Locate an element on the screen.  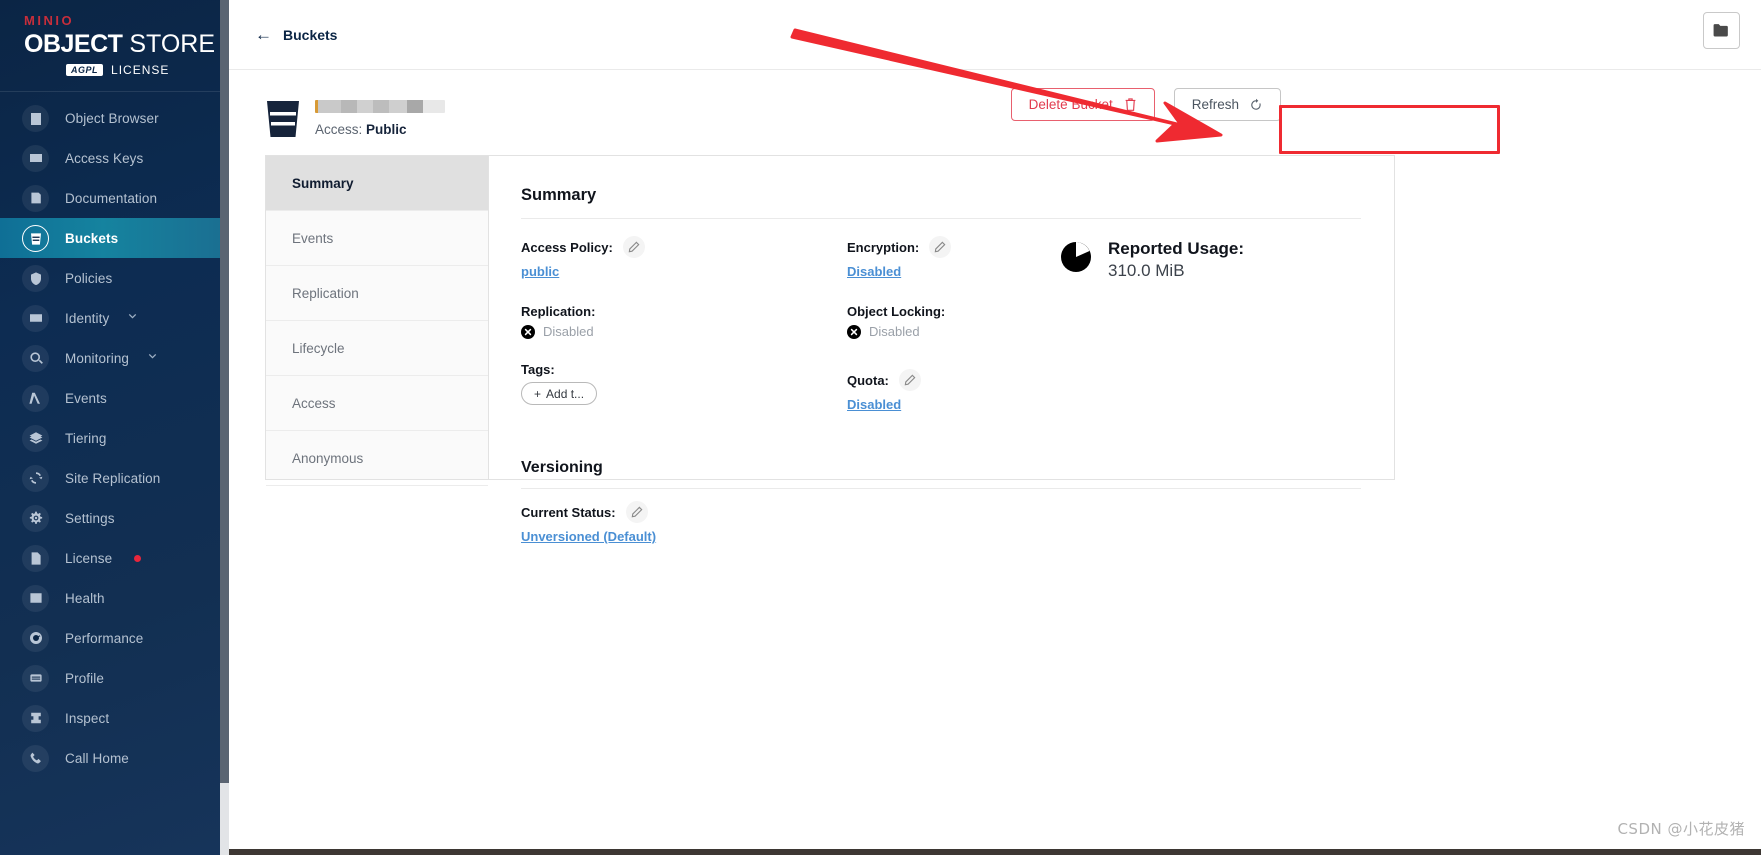
sidebar-item-call-home: Call Home is located at coordinates (114, 758).